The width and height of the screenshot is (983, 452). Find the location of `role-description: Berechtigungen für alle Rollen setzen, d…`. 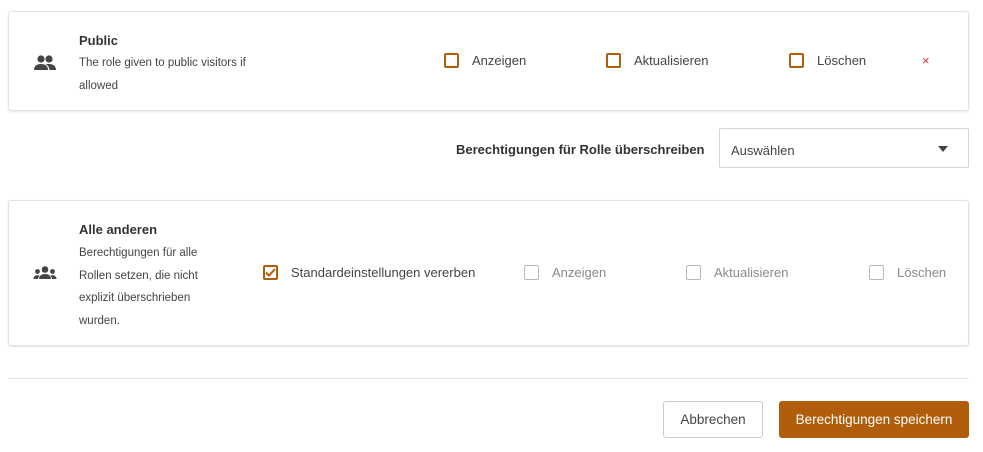

role-description: Berechtigungen für alle Rollen setzen, d… is located at coordinates (138, 287).